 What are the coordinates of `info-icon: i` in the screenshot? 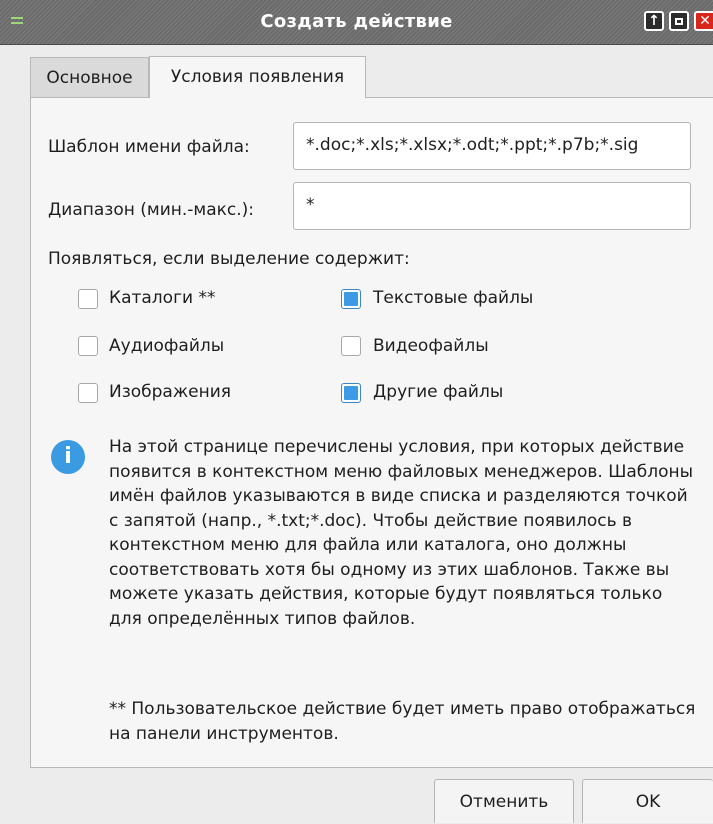 It's located at (68, 457).